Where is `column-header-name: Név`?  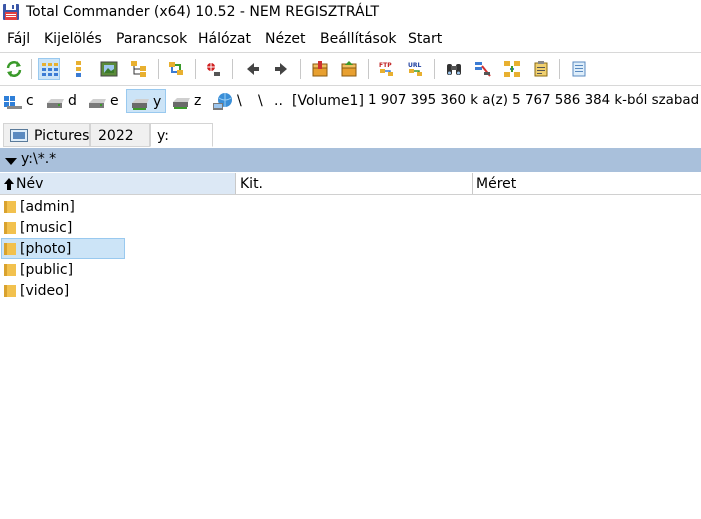 column-header-name: Név is located at coordinates (118, 183).